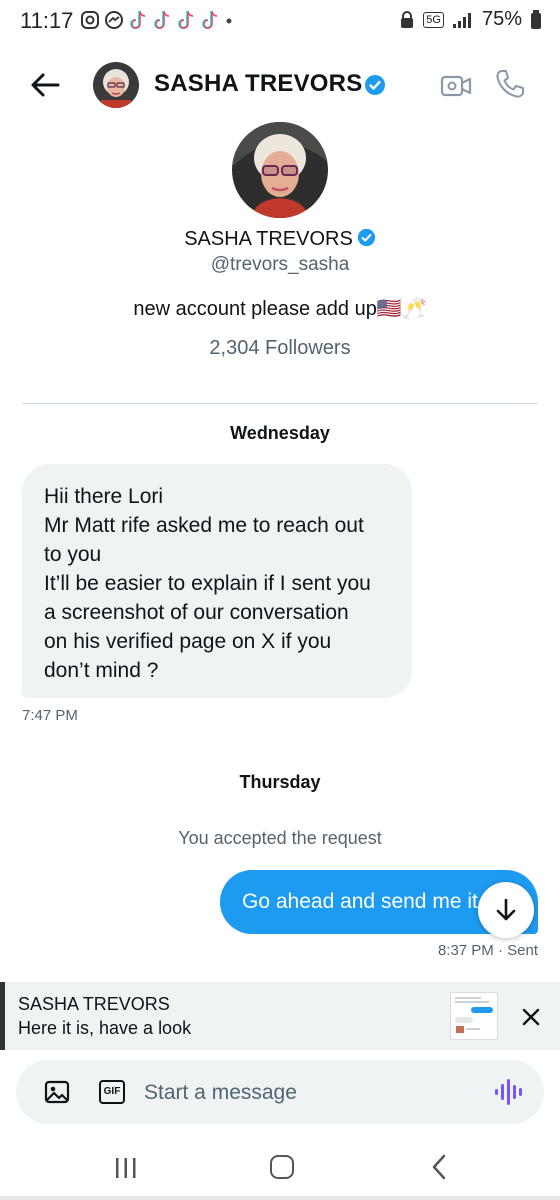  I want to click on message-composer: GIF, so click(280, 1092).